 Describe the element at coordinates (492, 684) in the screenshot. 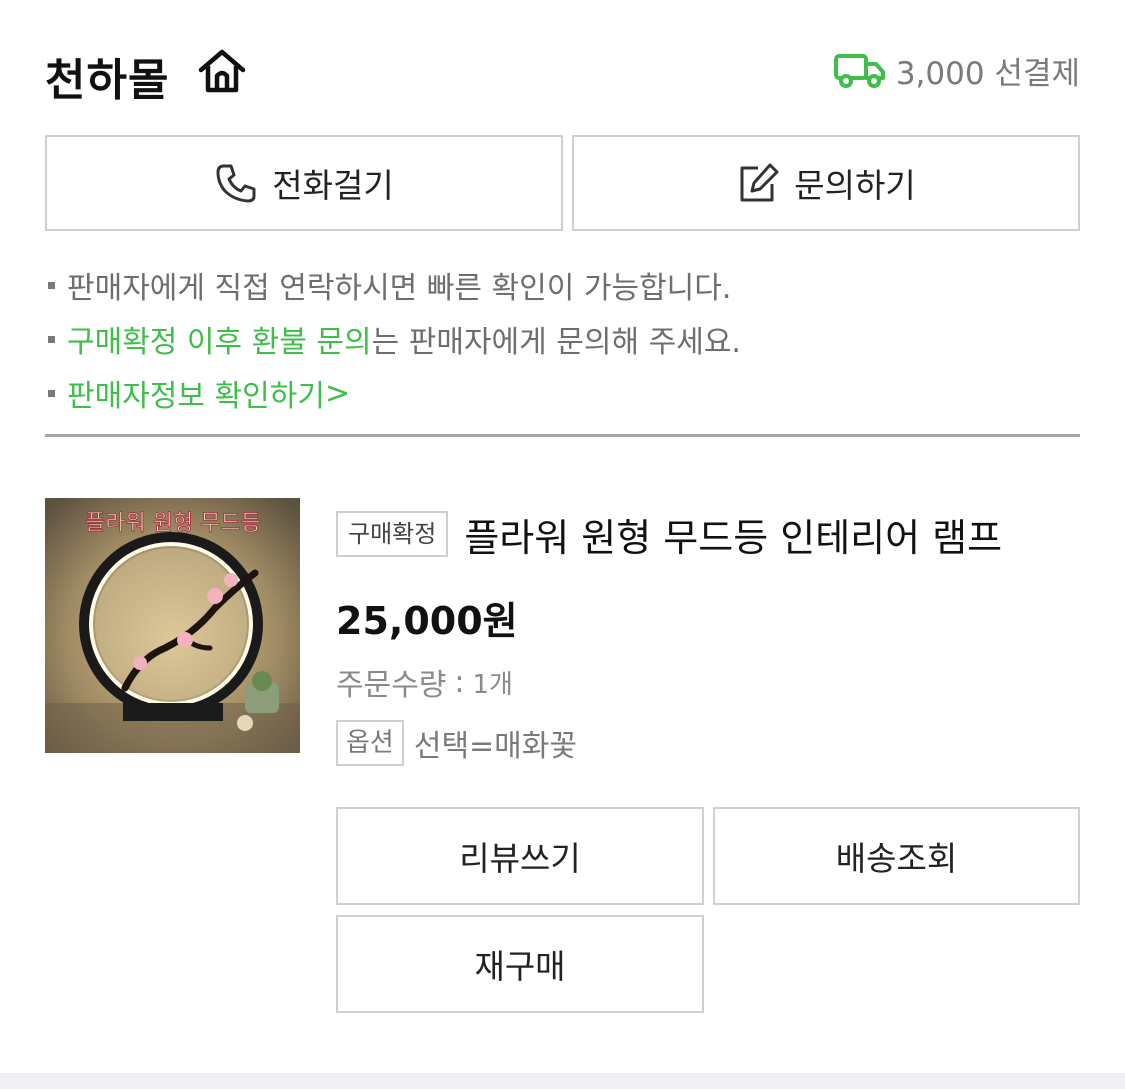

I see `quantity-value: 1개` at that location.